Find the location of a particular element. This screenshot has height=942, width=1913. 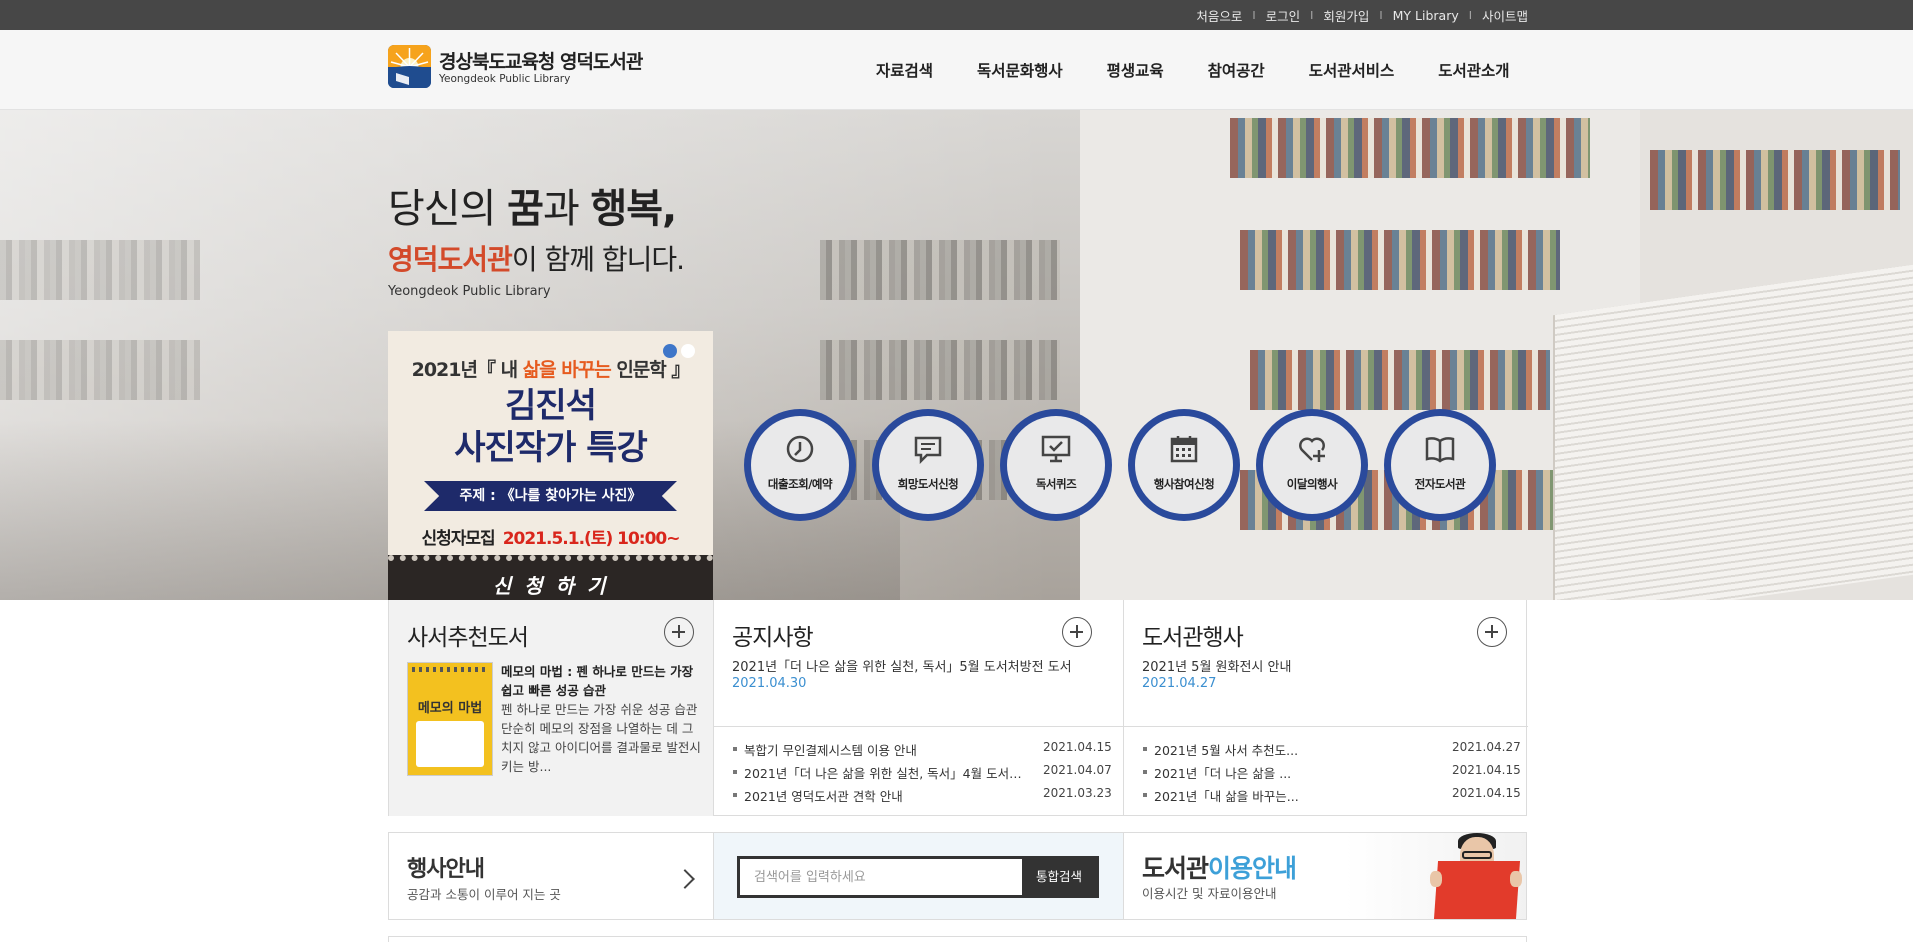

logo-korean-name: 경상북도교육청 영덕도서관 is located at coordinates (541, 62).